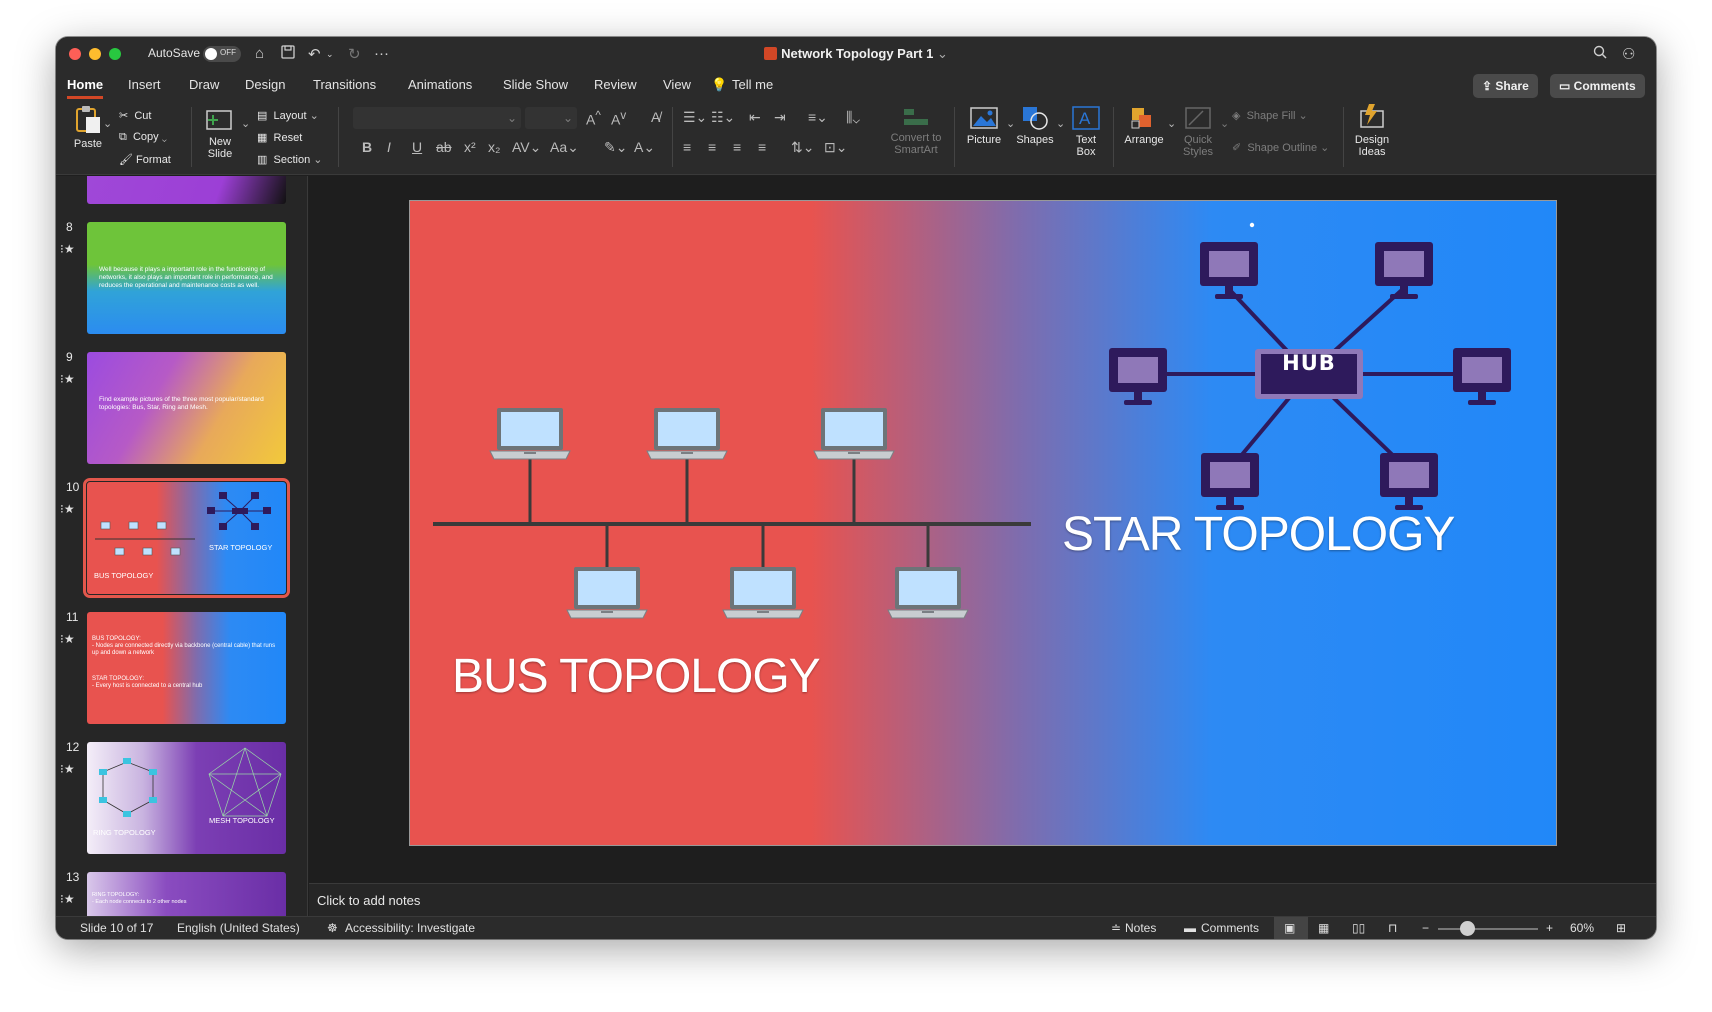 The height and width of the screenshot is (1012, 1712). I want to click on design-ideas-button: Design Ideas, so click(1372, 130).